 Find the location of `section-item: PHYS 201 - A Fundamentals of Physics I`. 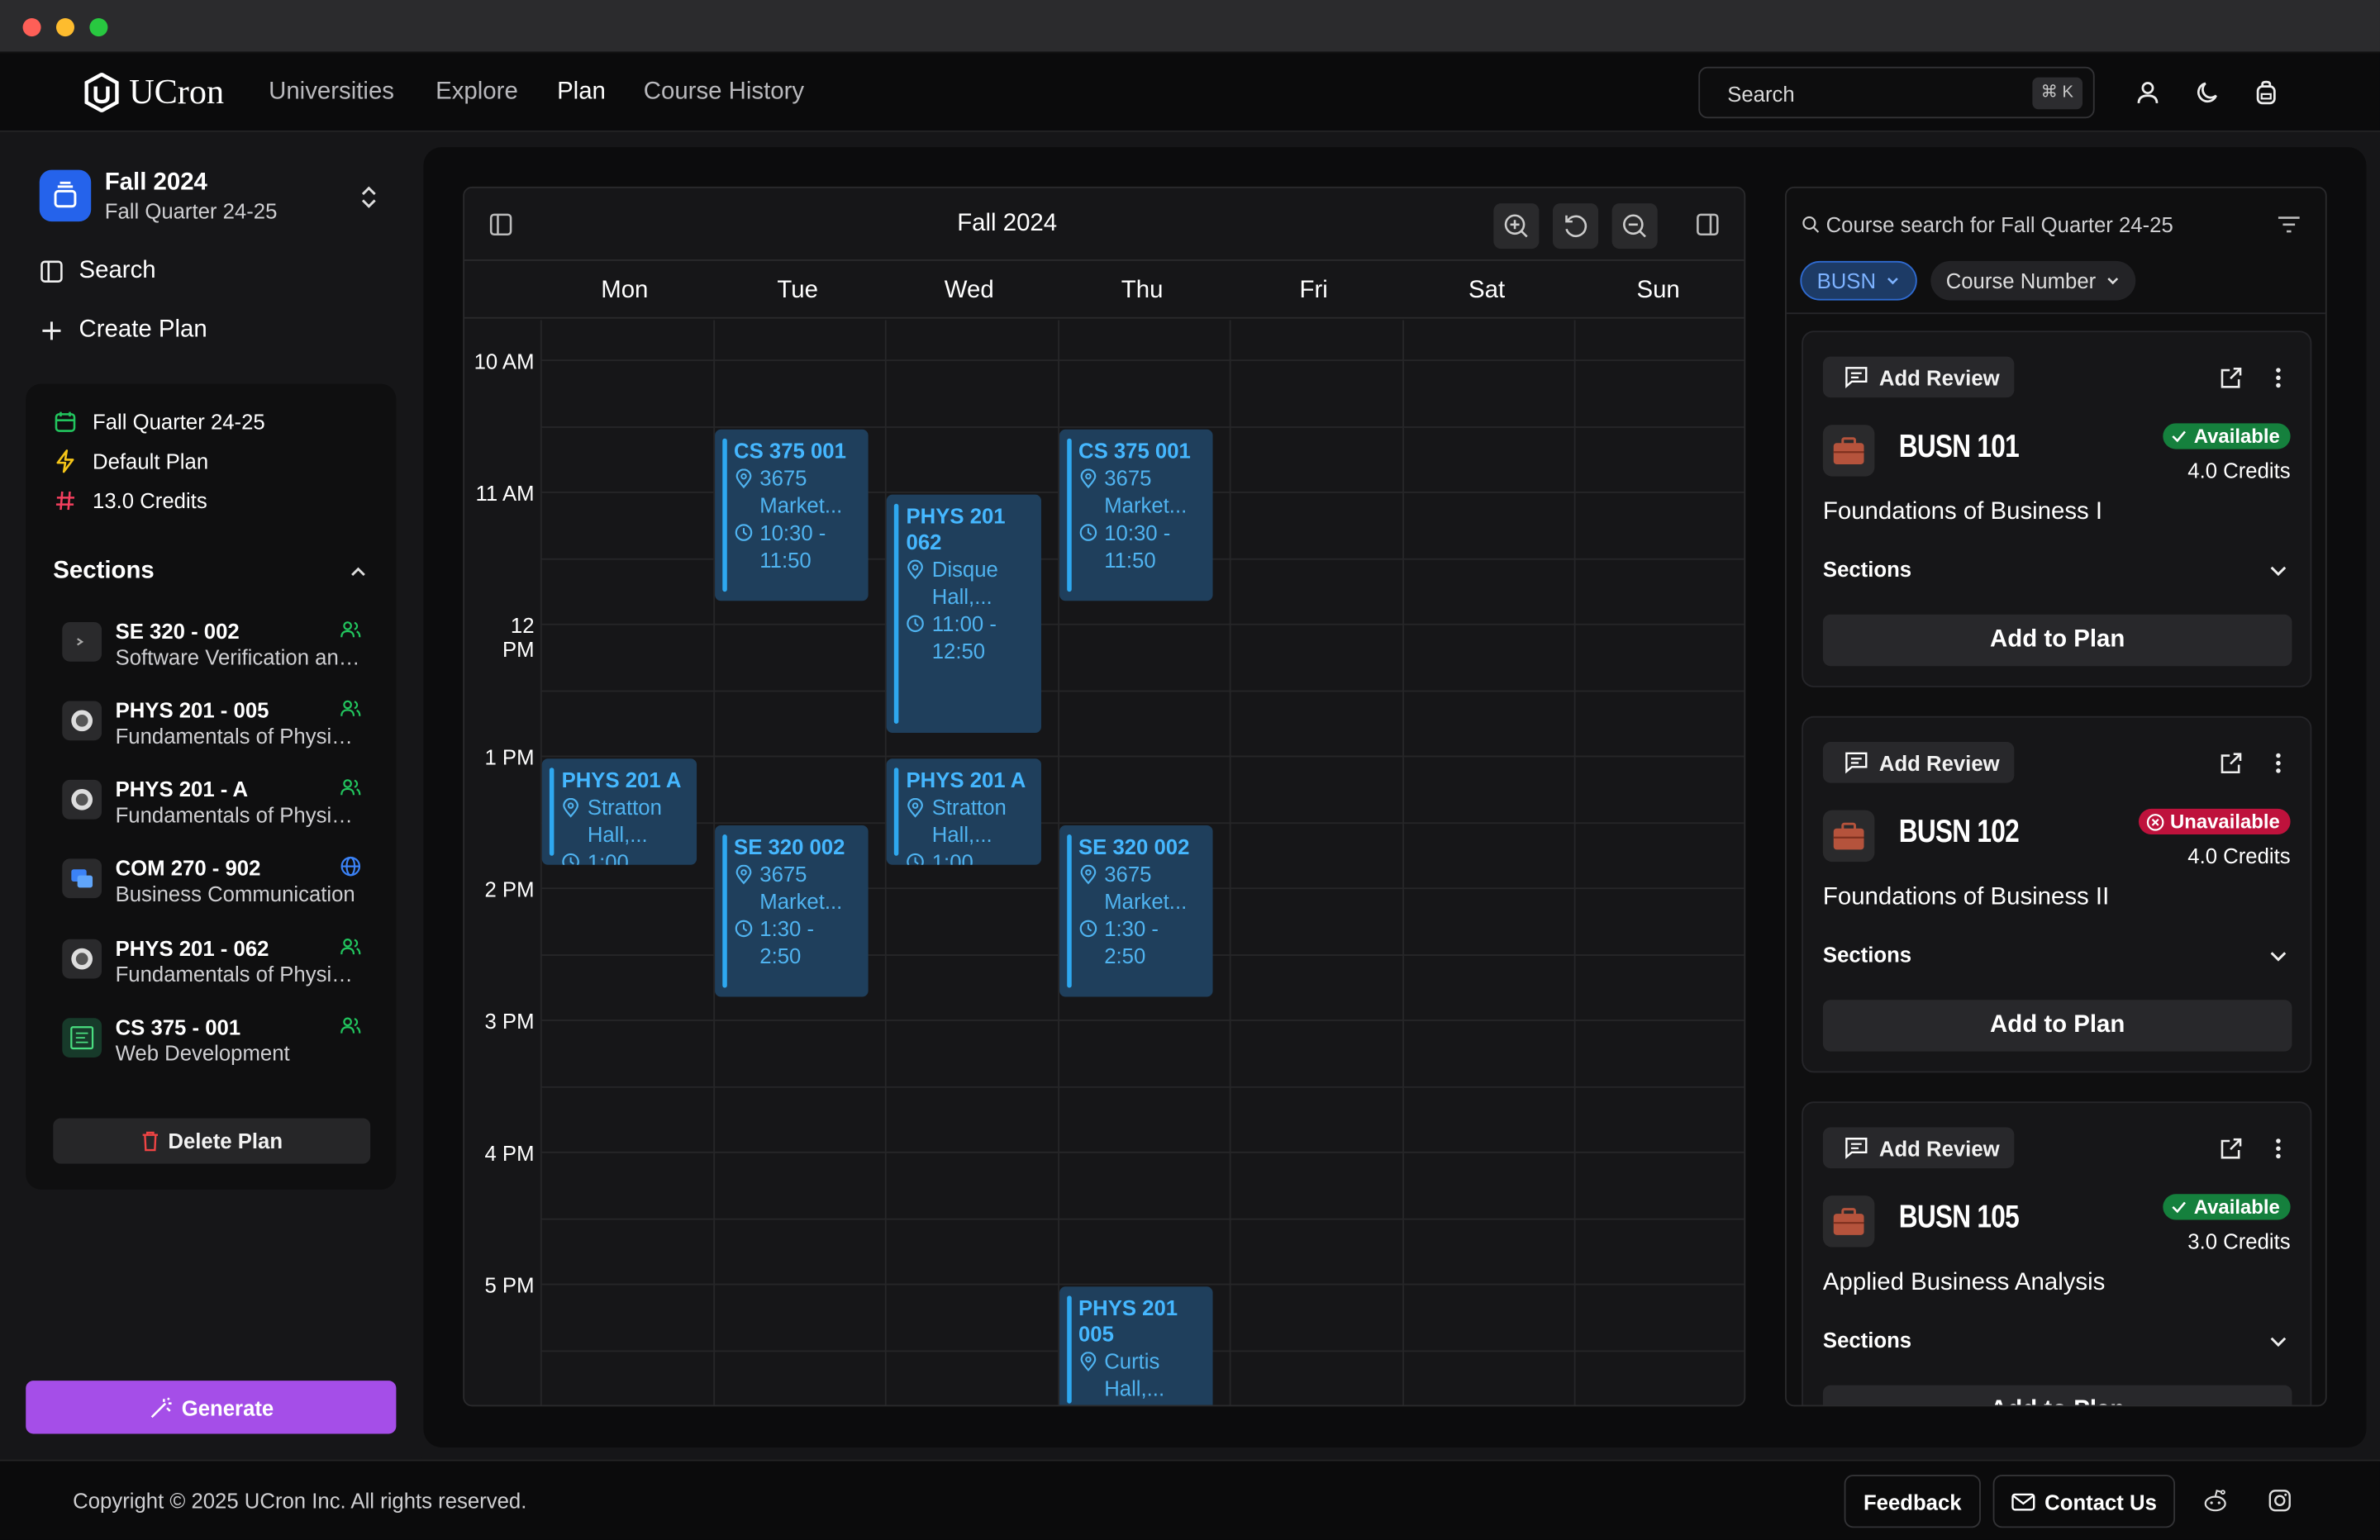

section-item: PHYS 201 - A Fundamentals of Physics I is located at coordinates (213, 804).